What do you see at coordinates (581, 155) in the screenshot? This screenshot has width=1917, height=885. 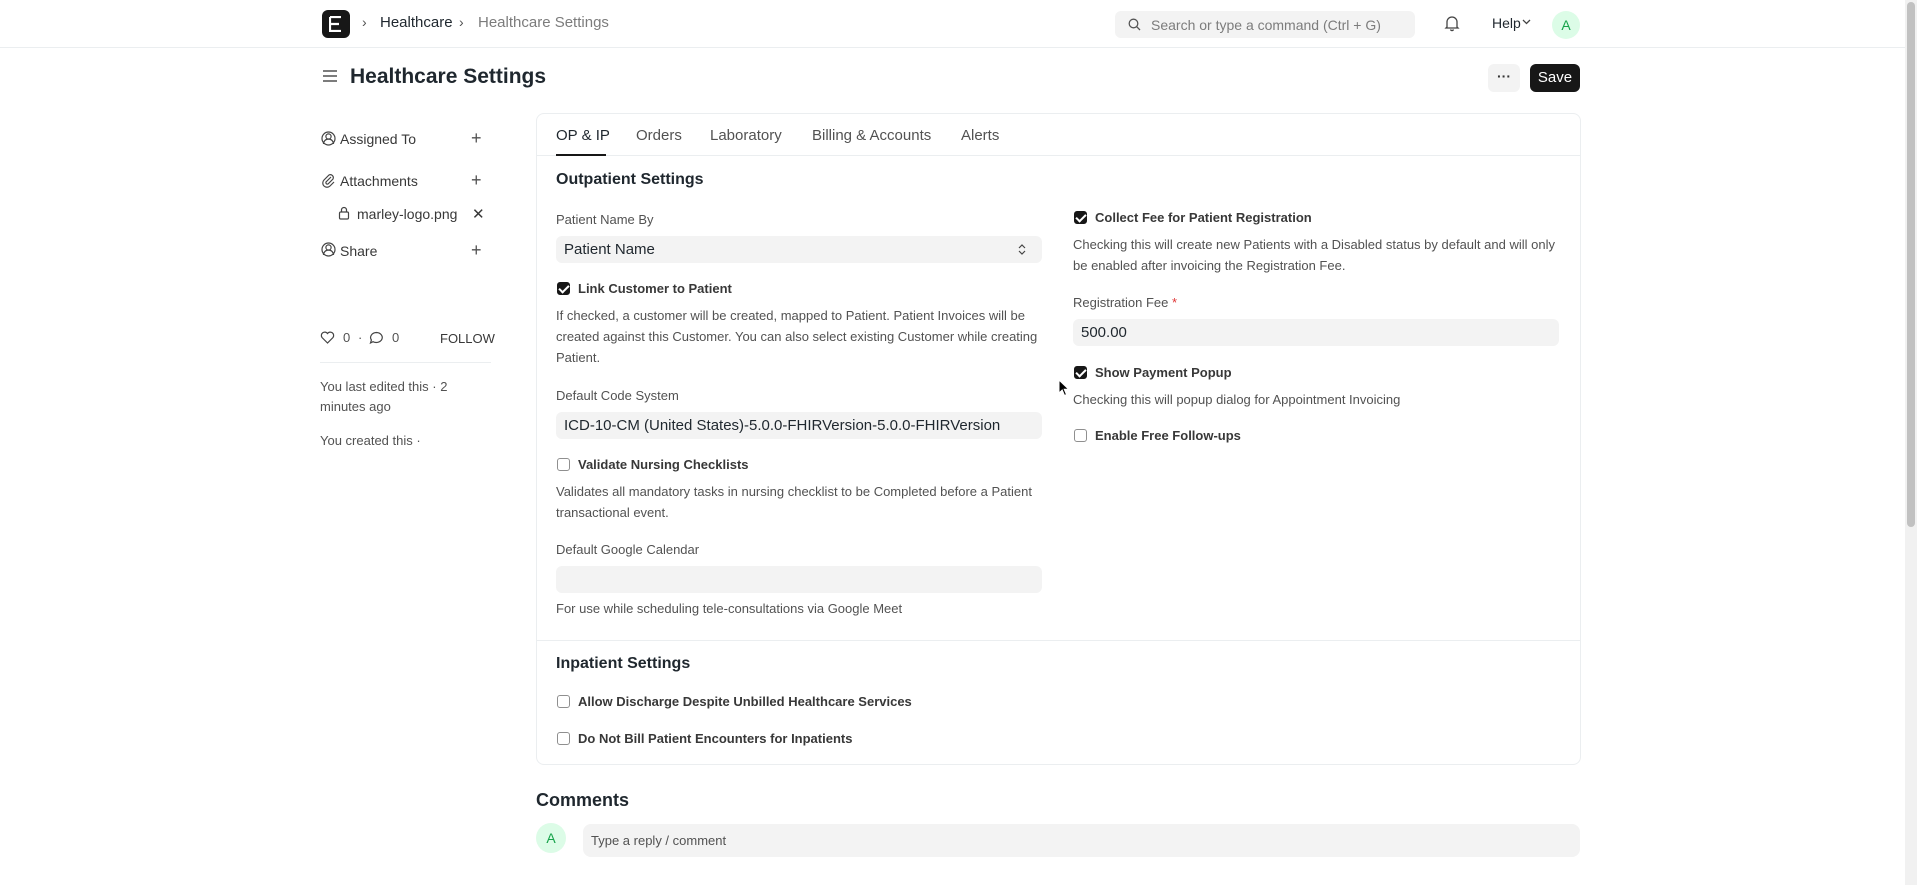 I see `active-tab-indicator` at bounding box center [581, 155].